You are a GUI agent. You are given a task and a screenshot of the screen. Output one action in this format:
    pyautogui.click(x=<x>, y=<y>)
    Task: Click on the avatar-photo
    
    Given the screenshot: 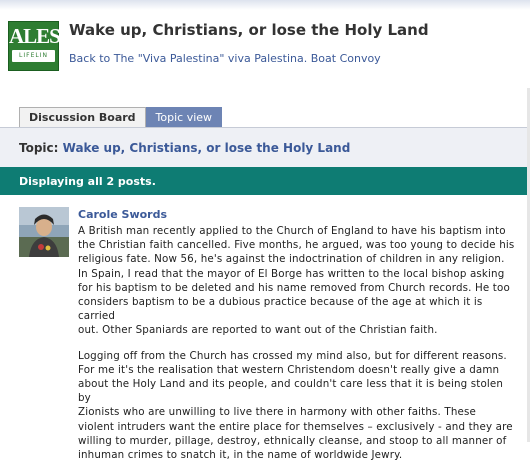 What is the action you would take?
    pyautogui.click(x=44, y=232)
    